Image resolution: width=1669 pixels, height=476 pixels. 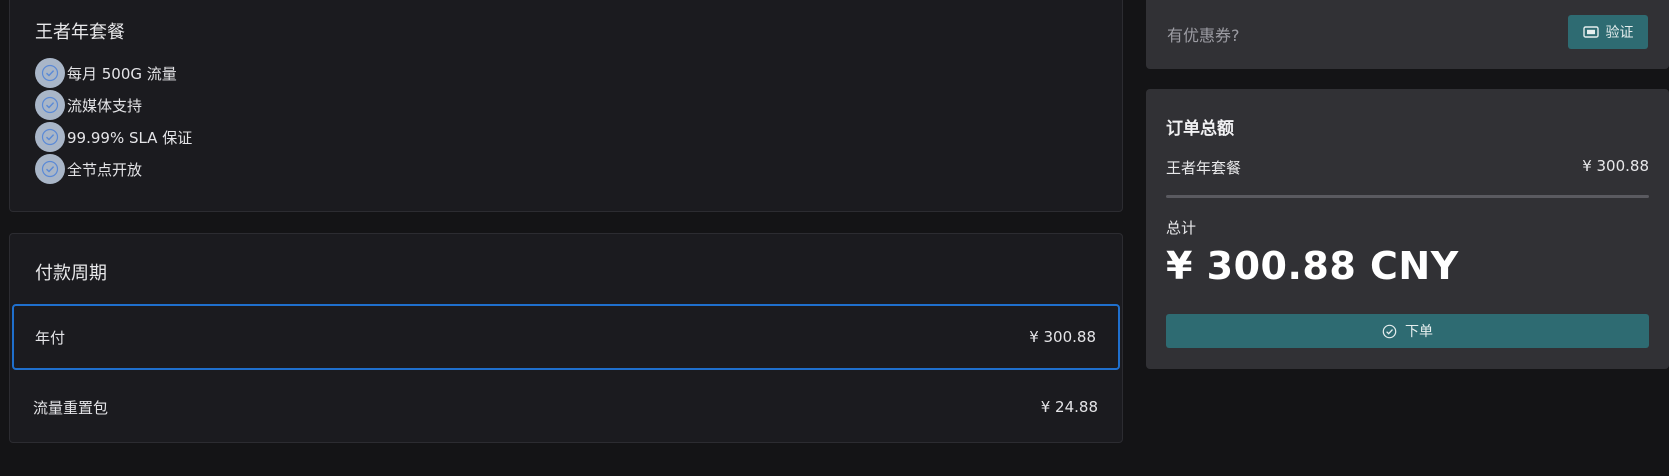 I want to click on feature-item: 每月 500G 流量, so click(x=113, y=73).